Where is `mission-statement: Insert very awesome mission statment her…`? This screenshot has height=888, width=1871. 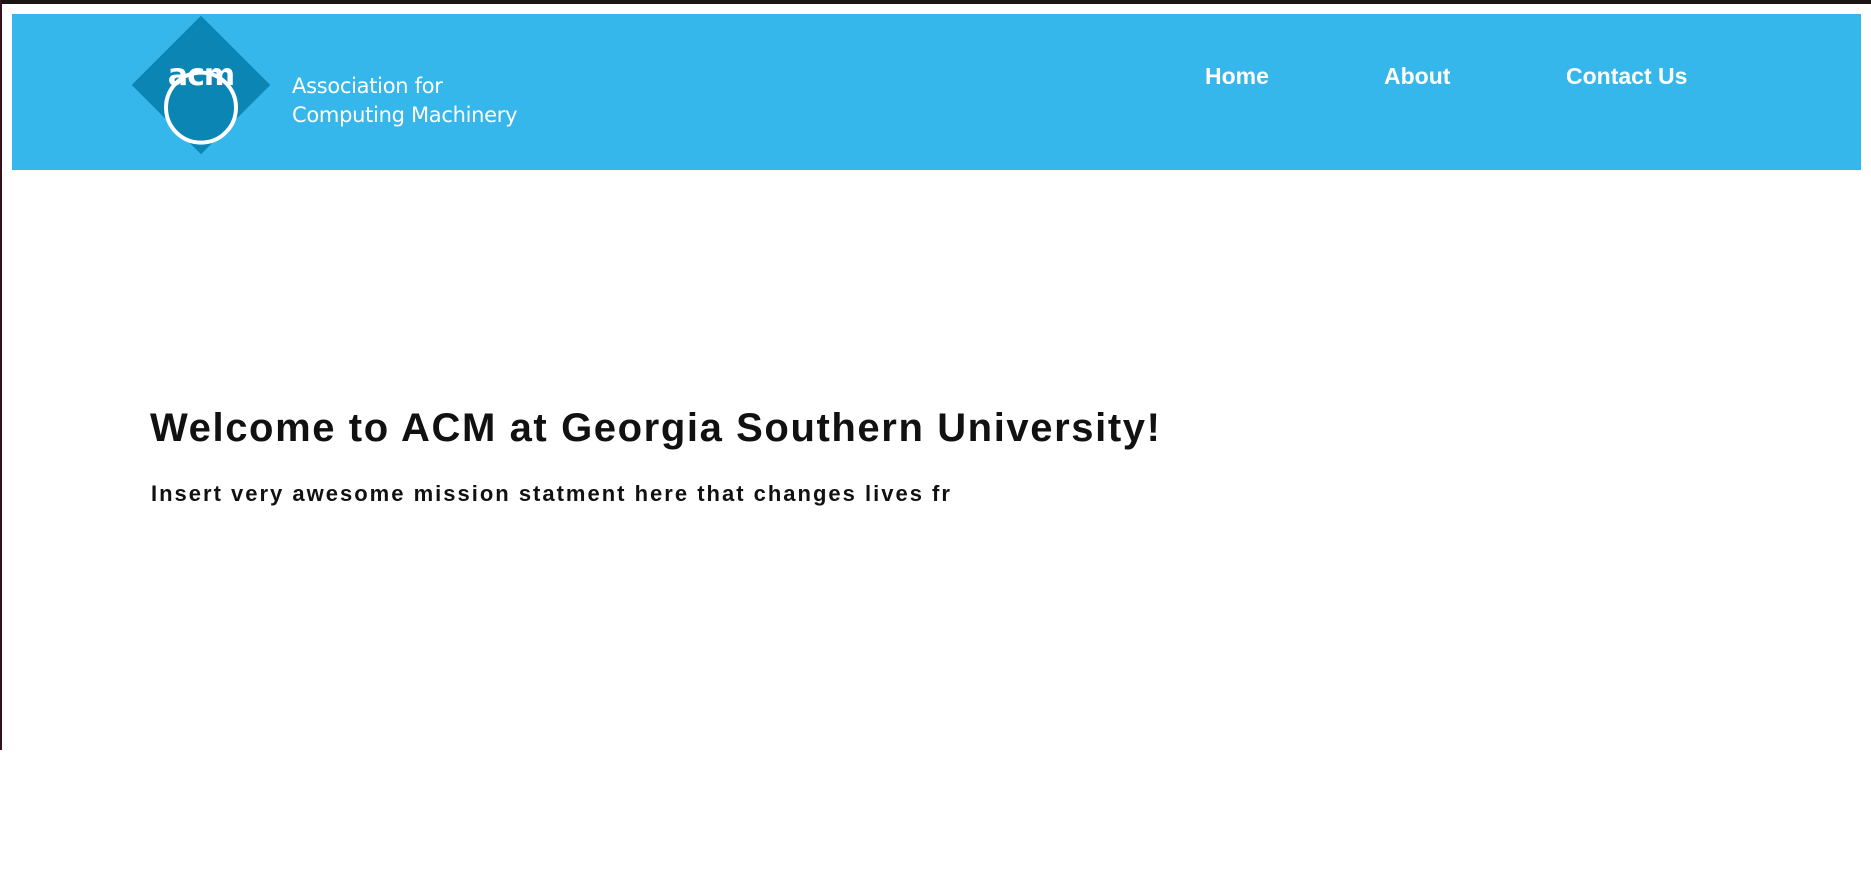
mission-statement: Insert very awesome mission statment her… is located at coordinates (551, 493).